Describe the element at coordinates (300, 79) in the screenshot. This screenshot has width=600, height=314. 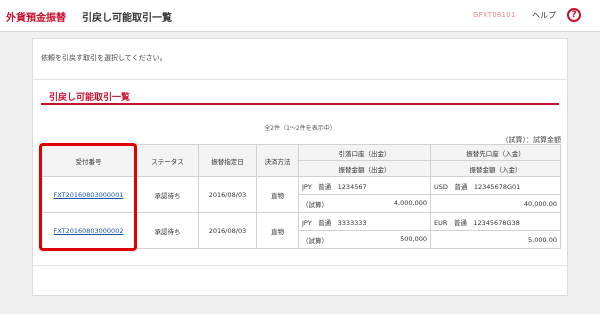
I see `divider` at that location.